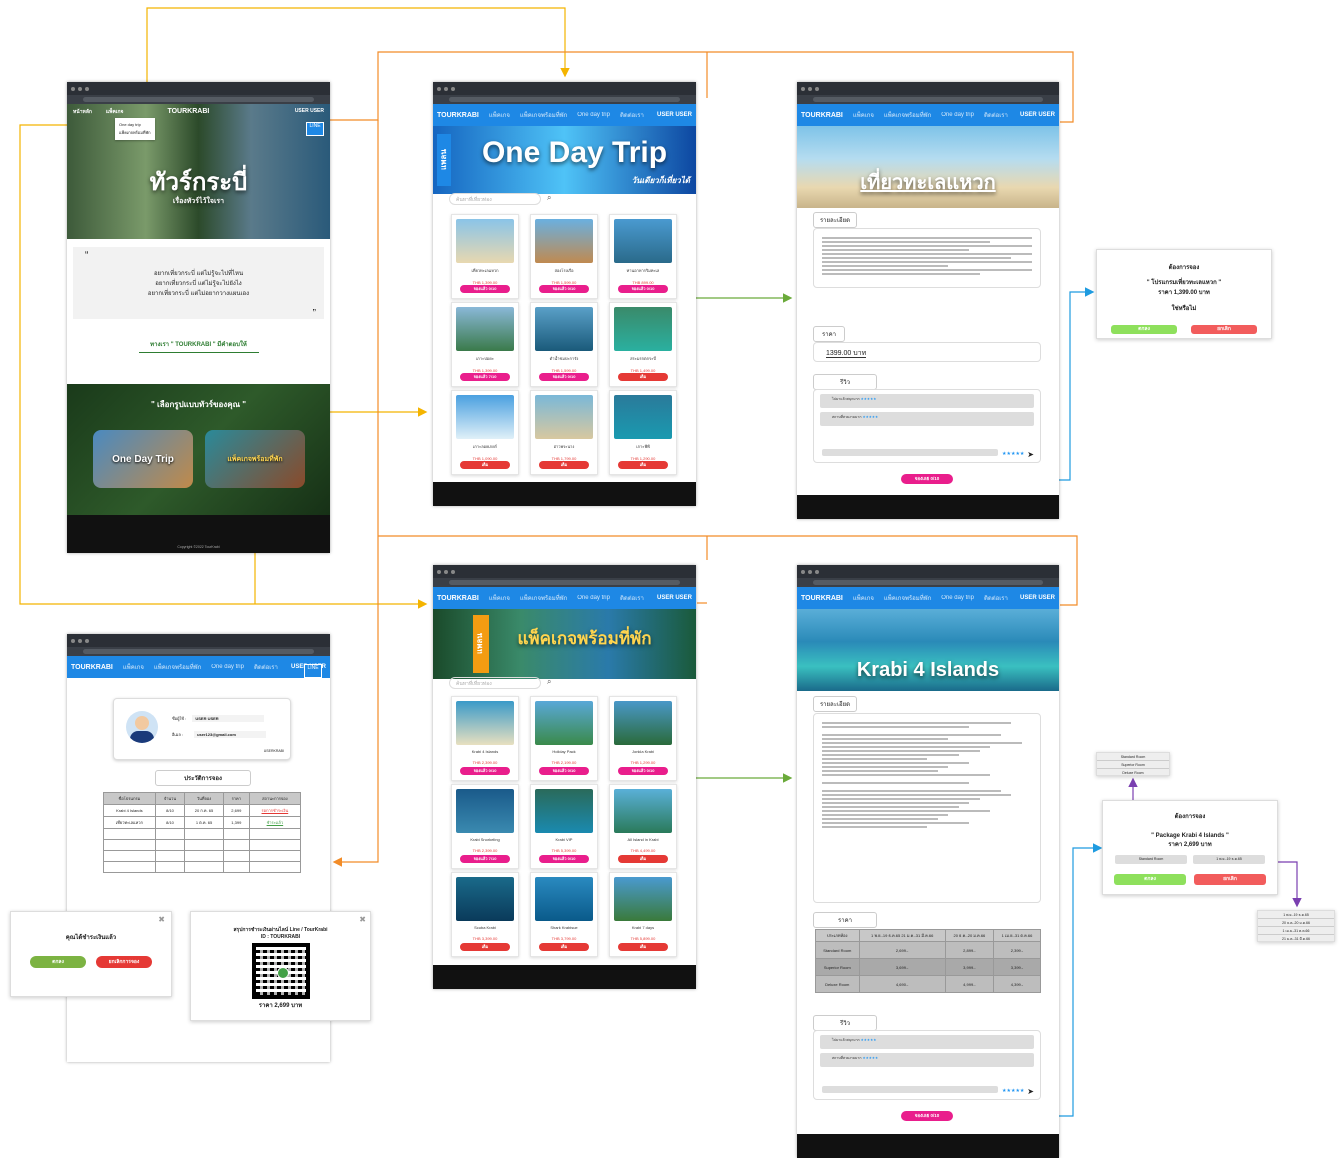  What do you see at coordinates (274, 751) in the screenshot?
I see `edit-profile-link: USERKRABI` at bounding box center [274, 751].